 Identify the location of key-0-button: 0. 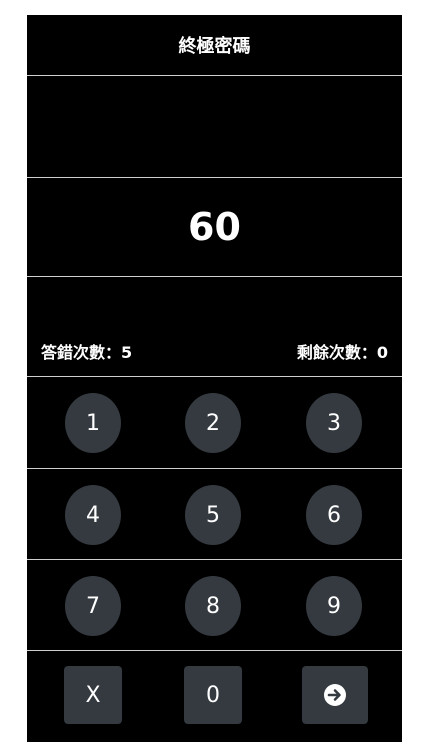
(213, 695).